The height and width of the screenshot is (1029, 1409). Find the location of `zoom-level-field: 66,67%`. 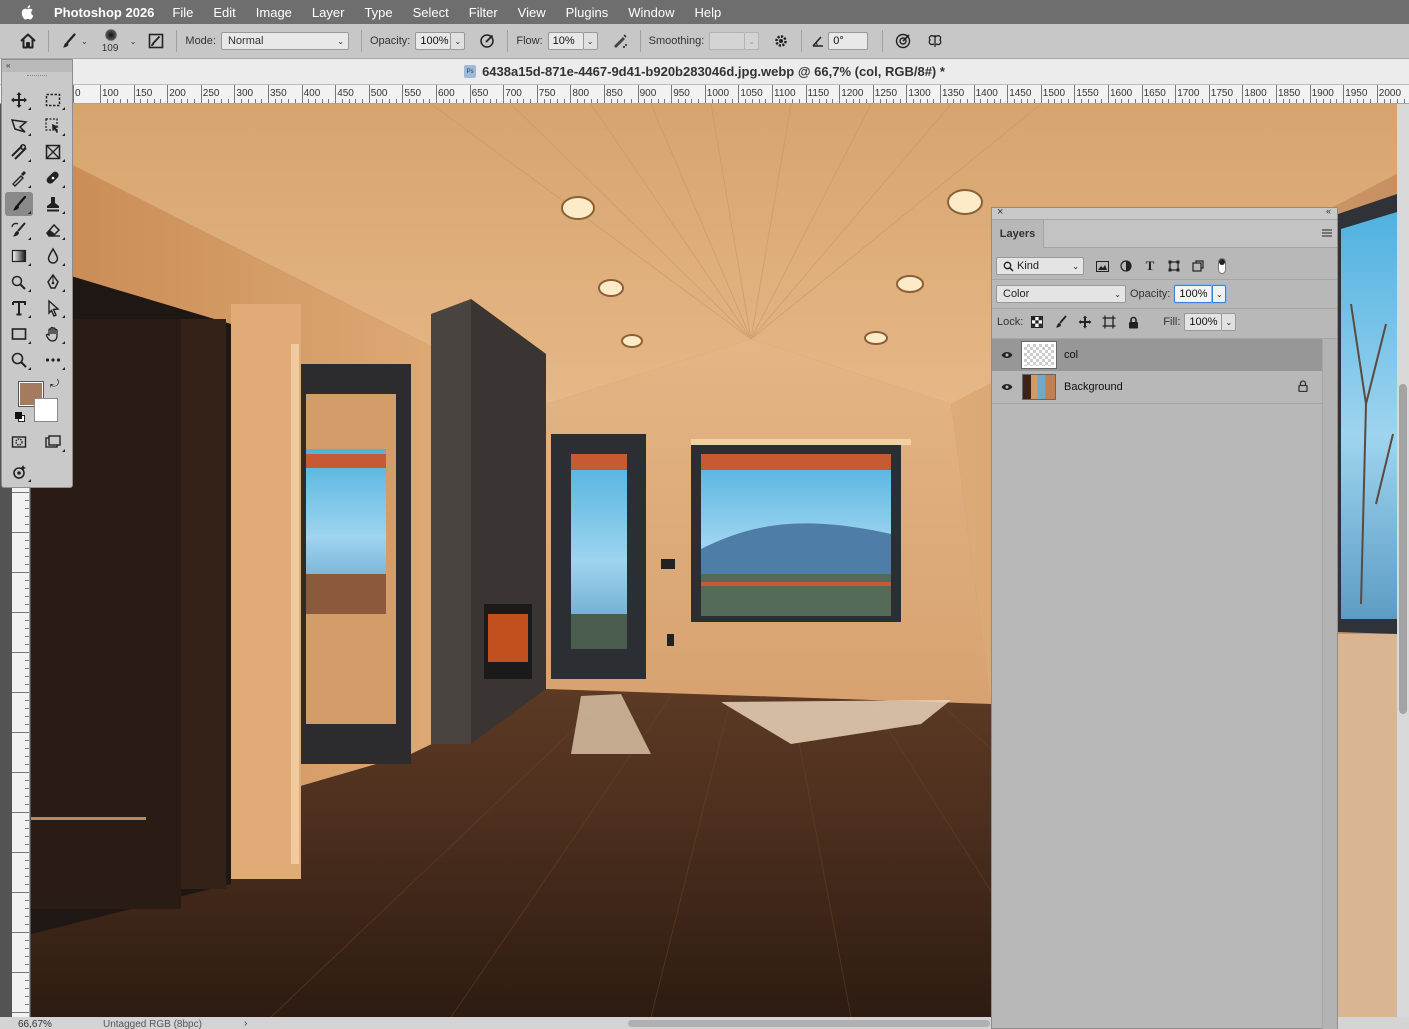

zoom-level-field: 66,67% is located at coordinates (35, 1024).